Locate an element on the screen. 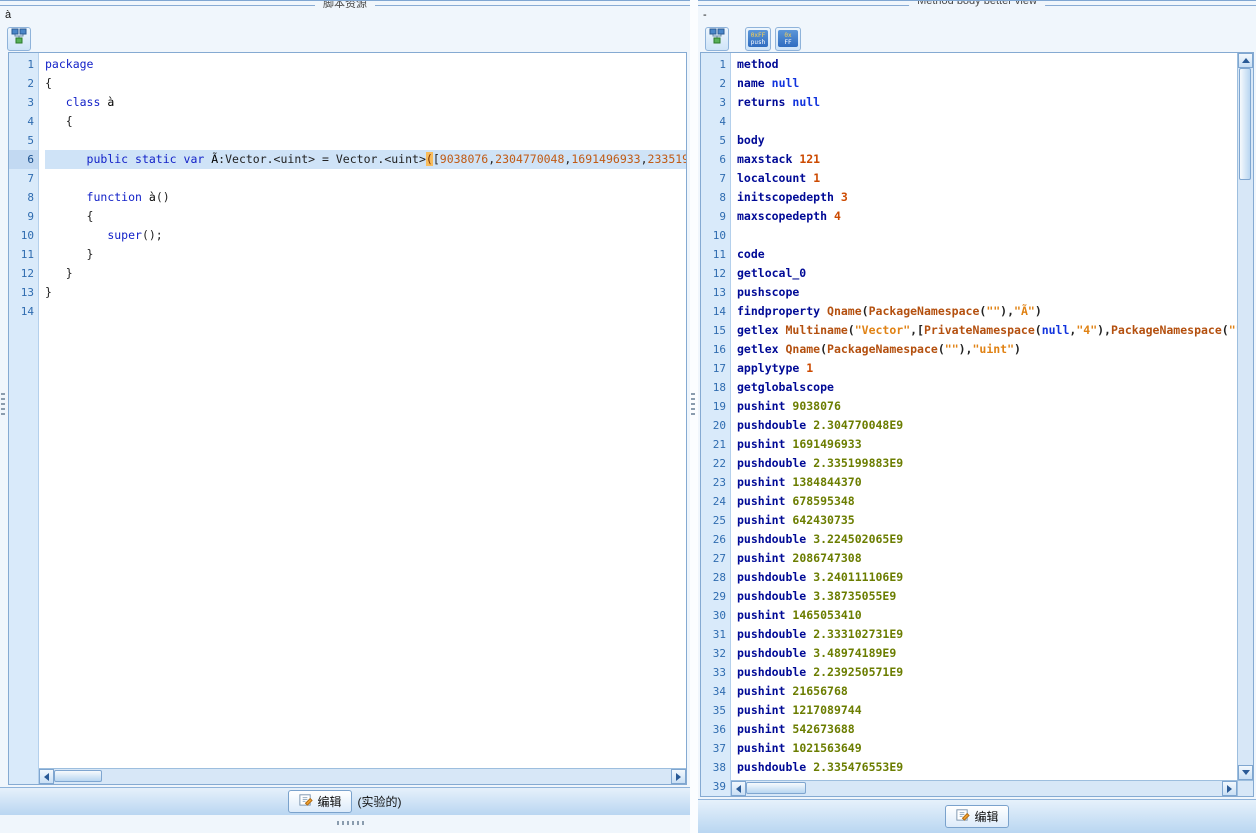 This screenshot has width=1256, height=833. code-line: code is located at coordinates (751, 254).